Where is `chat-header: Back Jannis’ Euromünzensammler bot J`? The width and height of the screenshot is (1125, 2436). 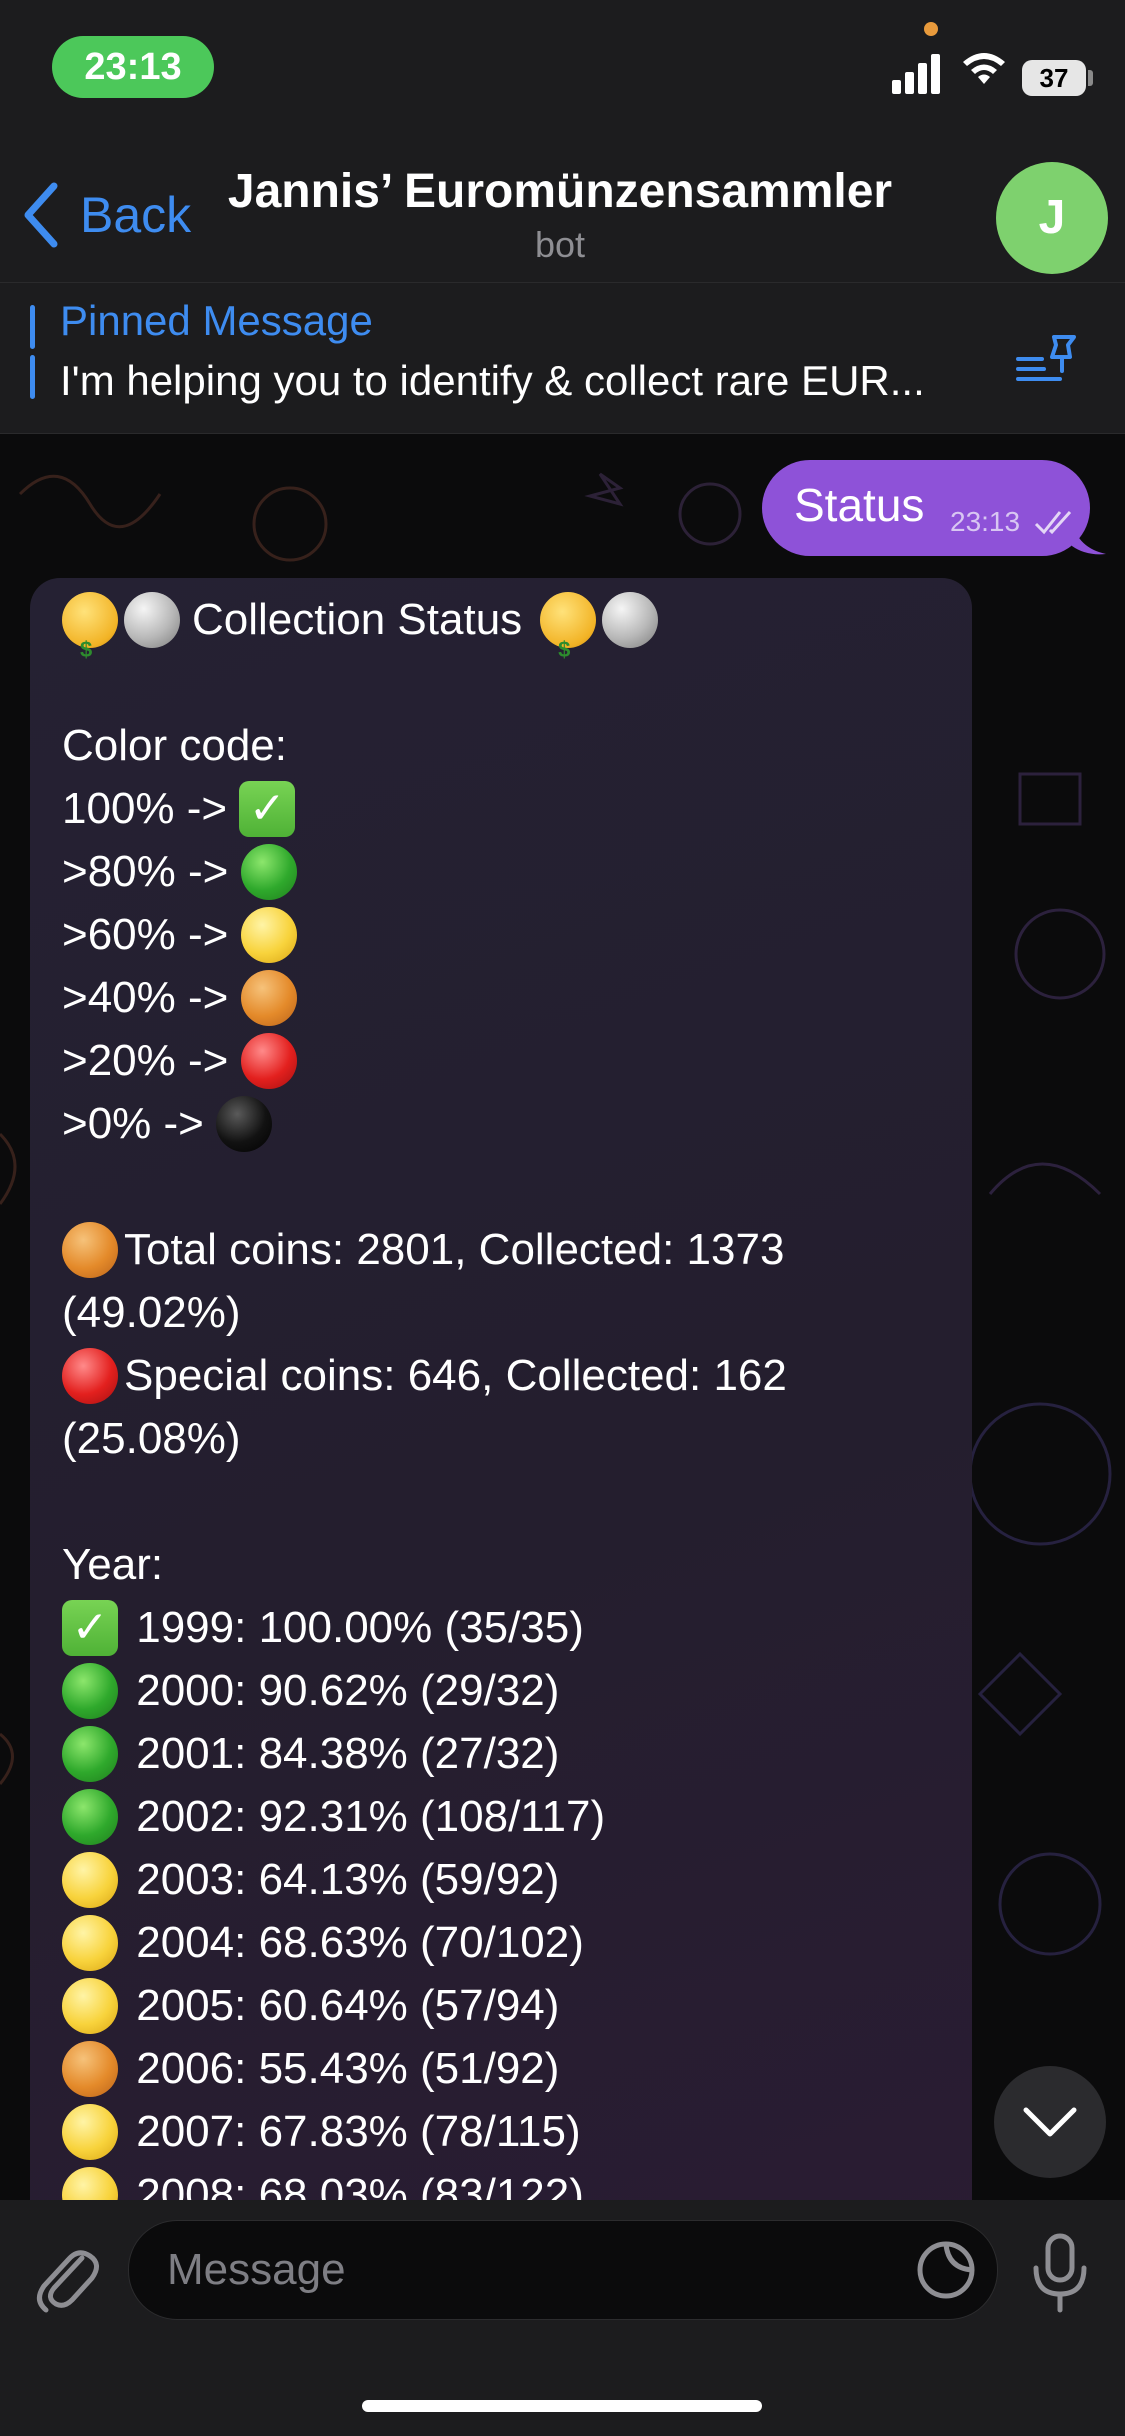
chat-header: Back Jannis’ Euromünzensammler bot J is located at coordinates (562, 216).